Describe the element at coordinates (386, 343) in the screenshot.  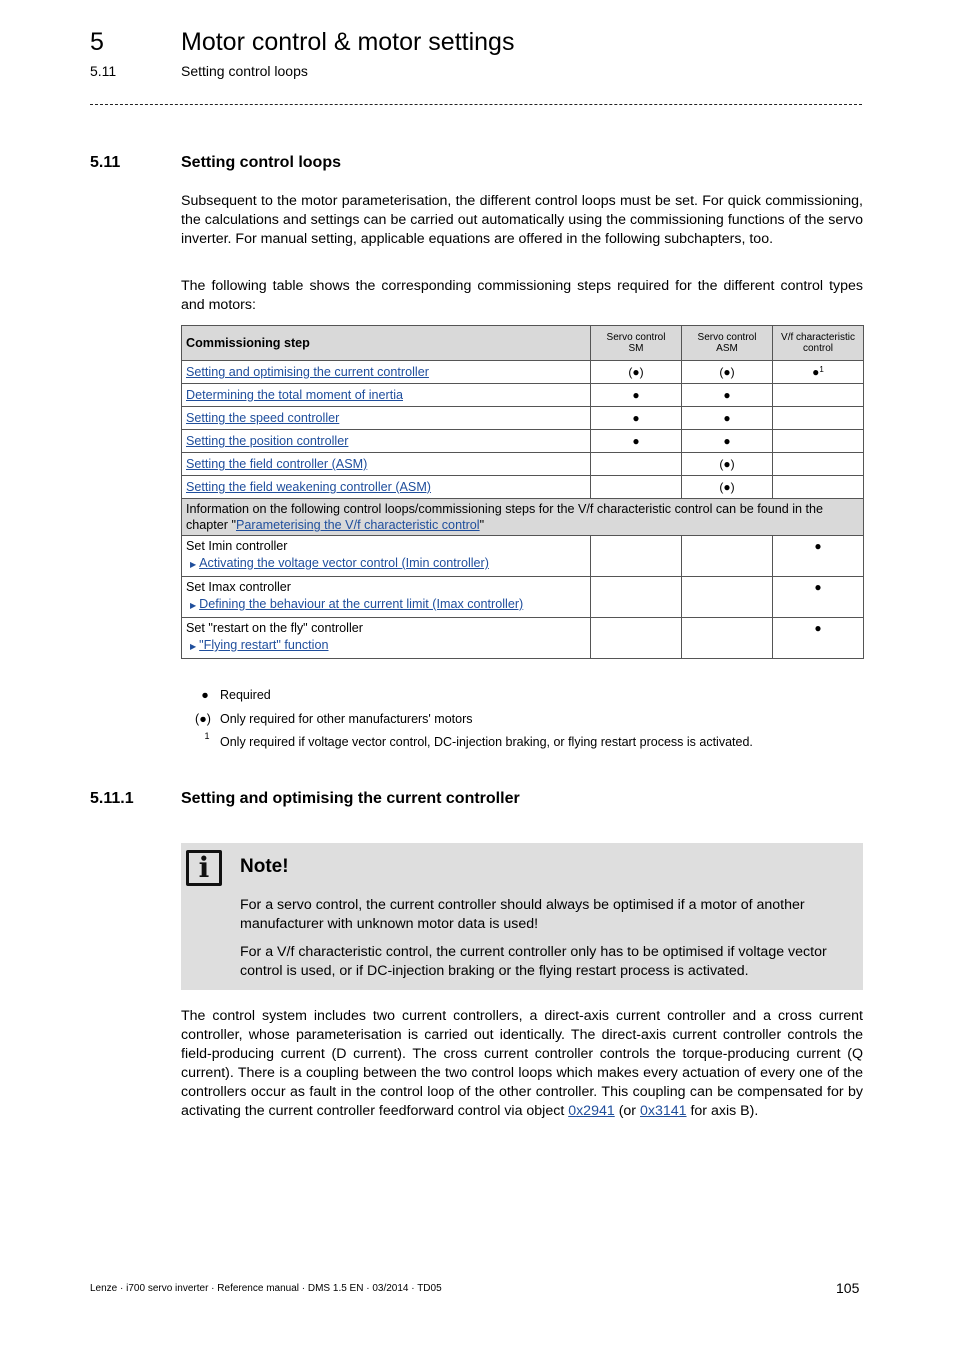
I see `header-commissioning-step: Commissioning step` at that location.